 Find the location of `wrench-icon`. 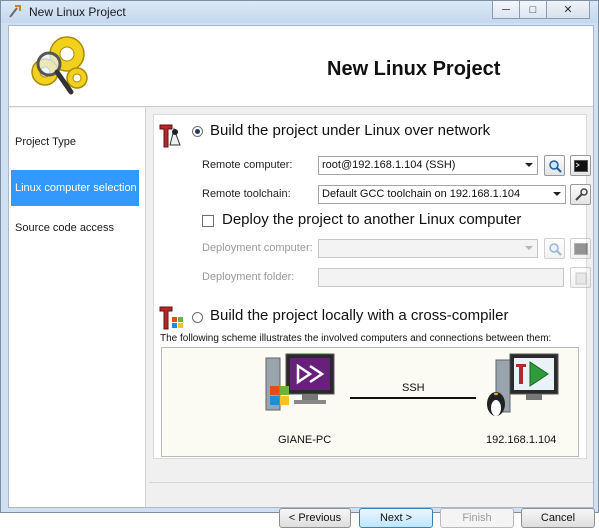

wrench-icon is located at coordinates (581, 194).